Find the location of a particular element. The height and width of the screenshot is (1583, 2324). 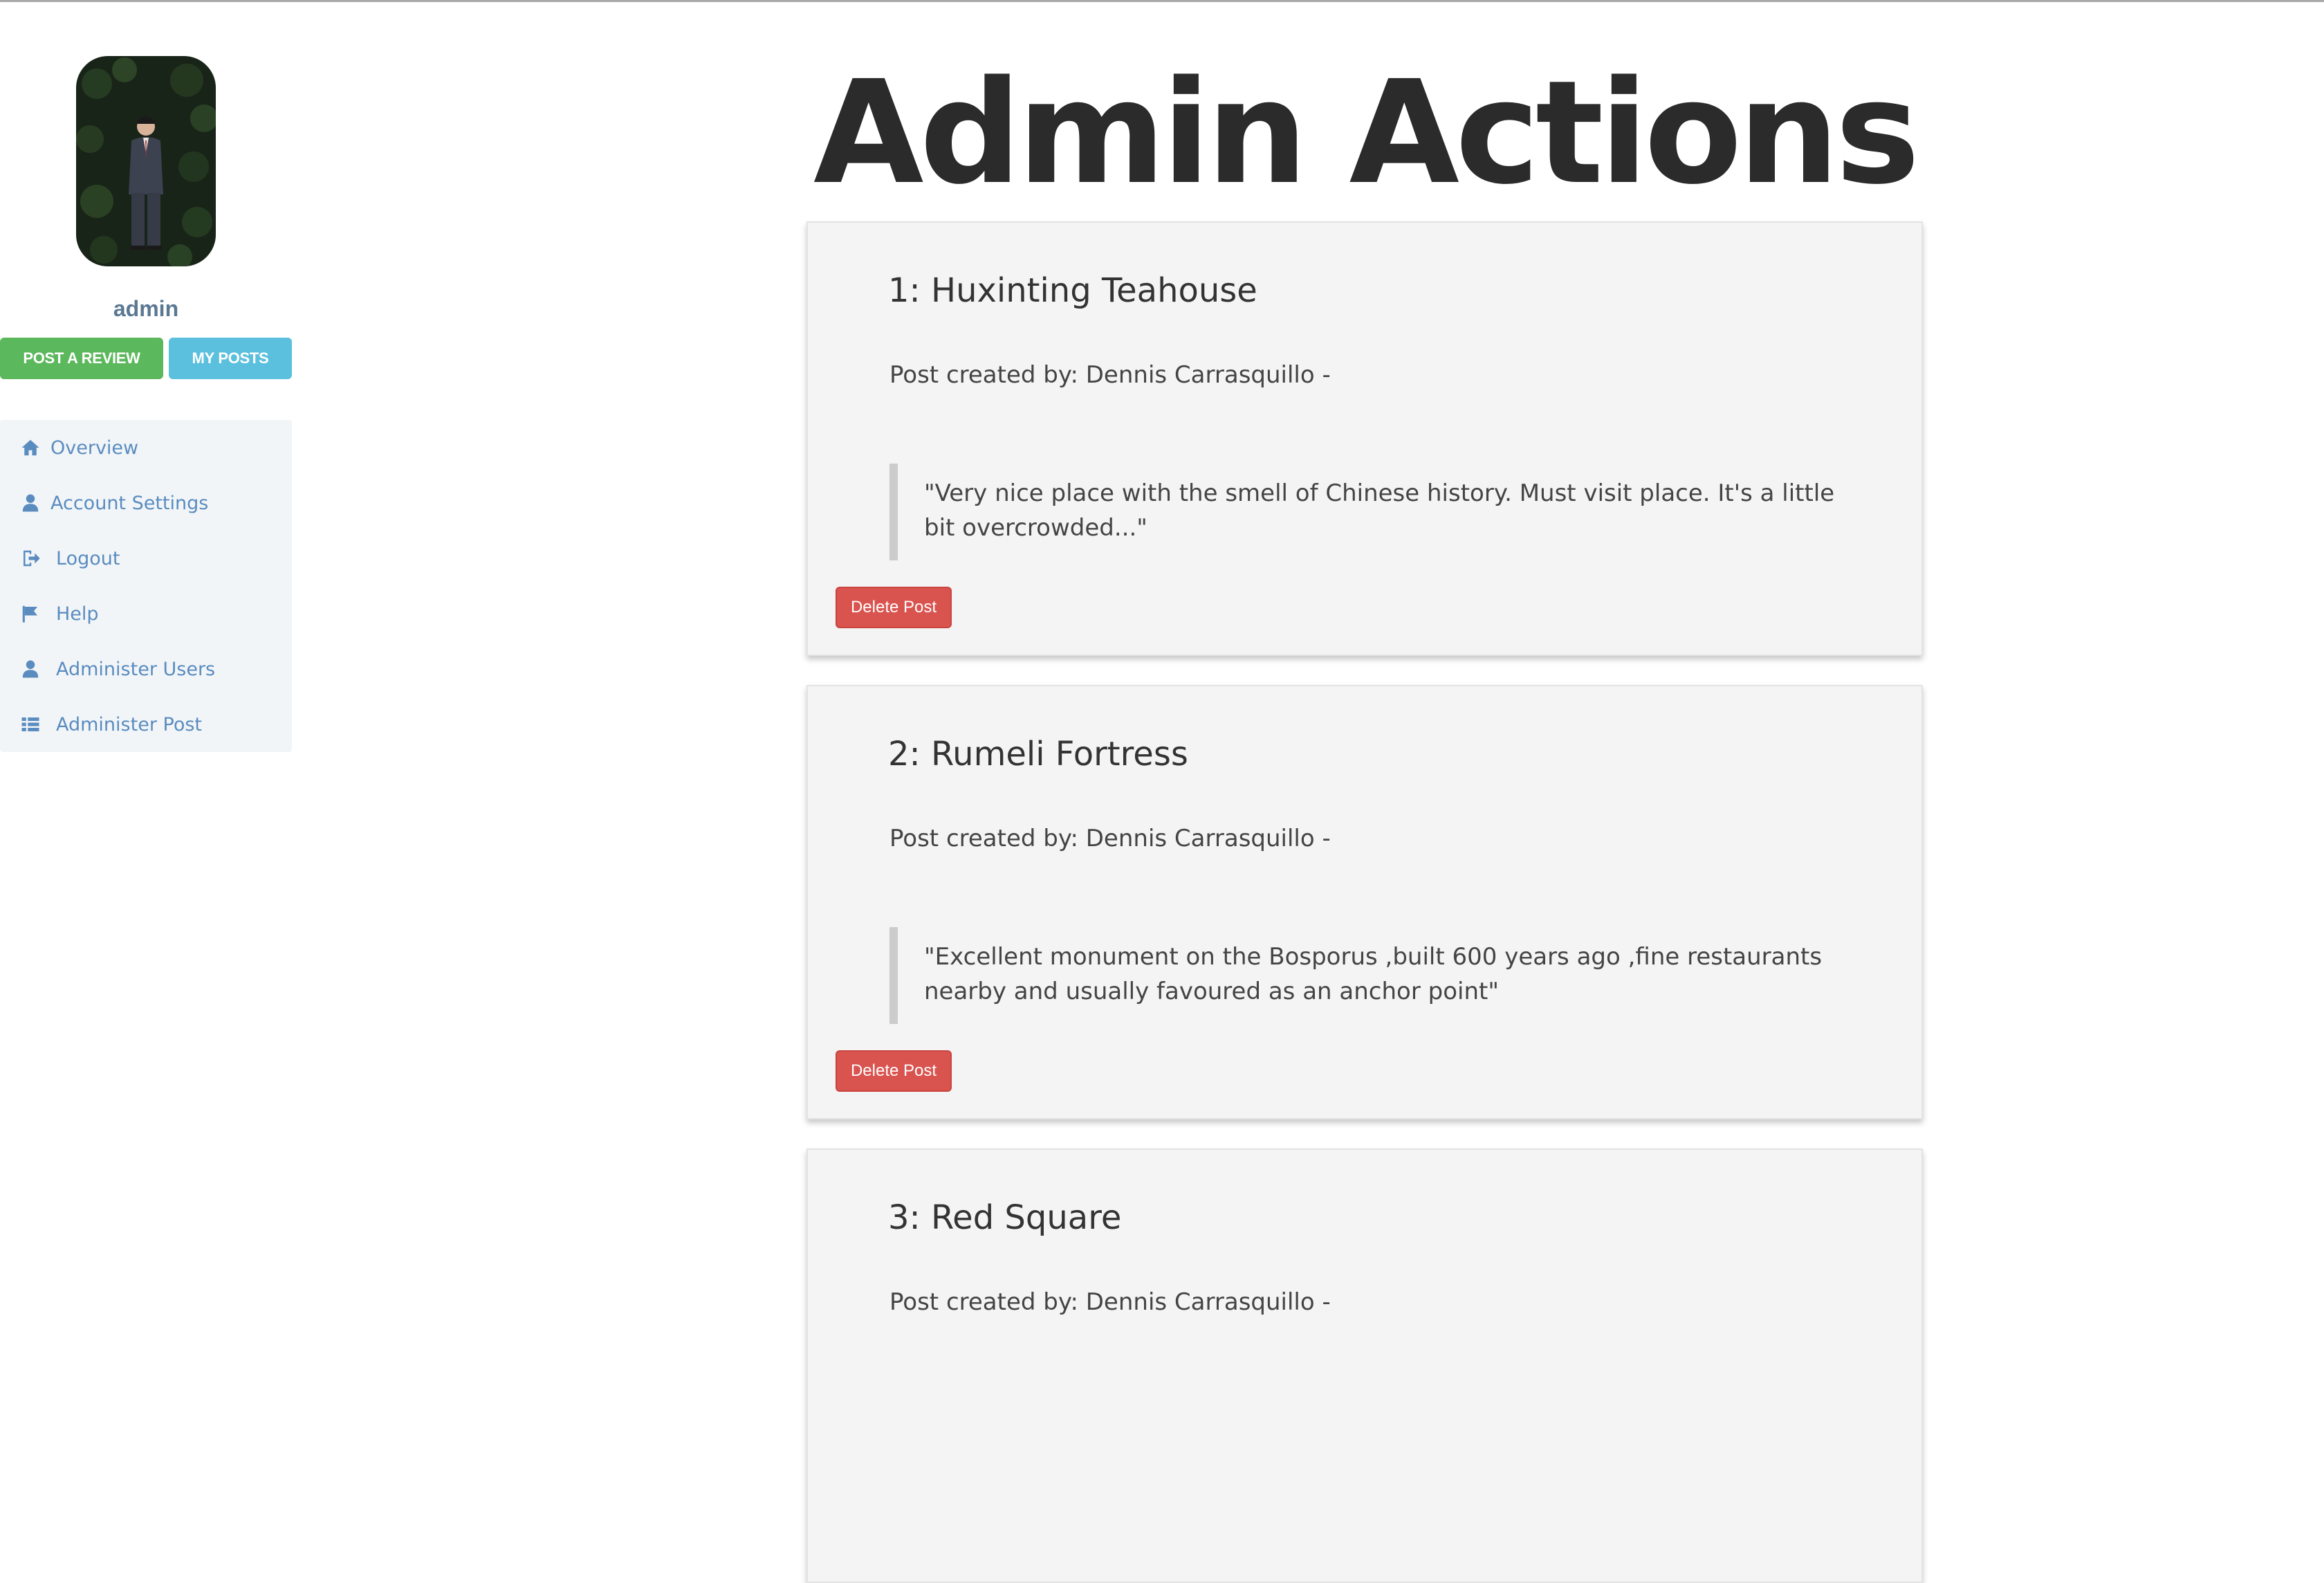

sidebar-item-account-settings: Account Settings is located at coordinates (146, 503).